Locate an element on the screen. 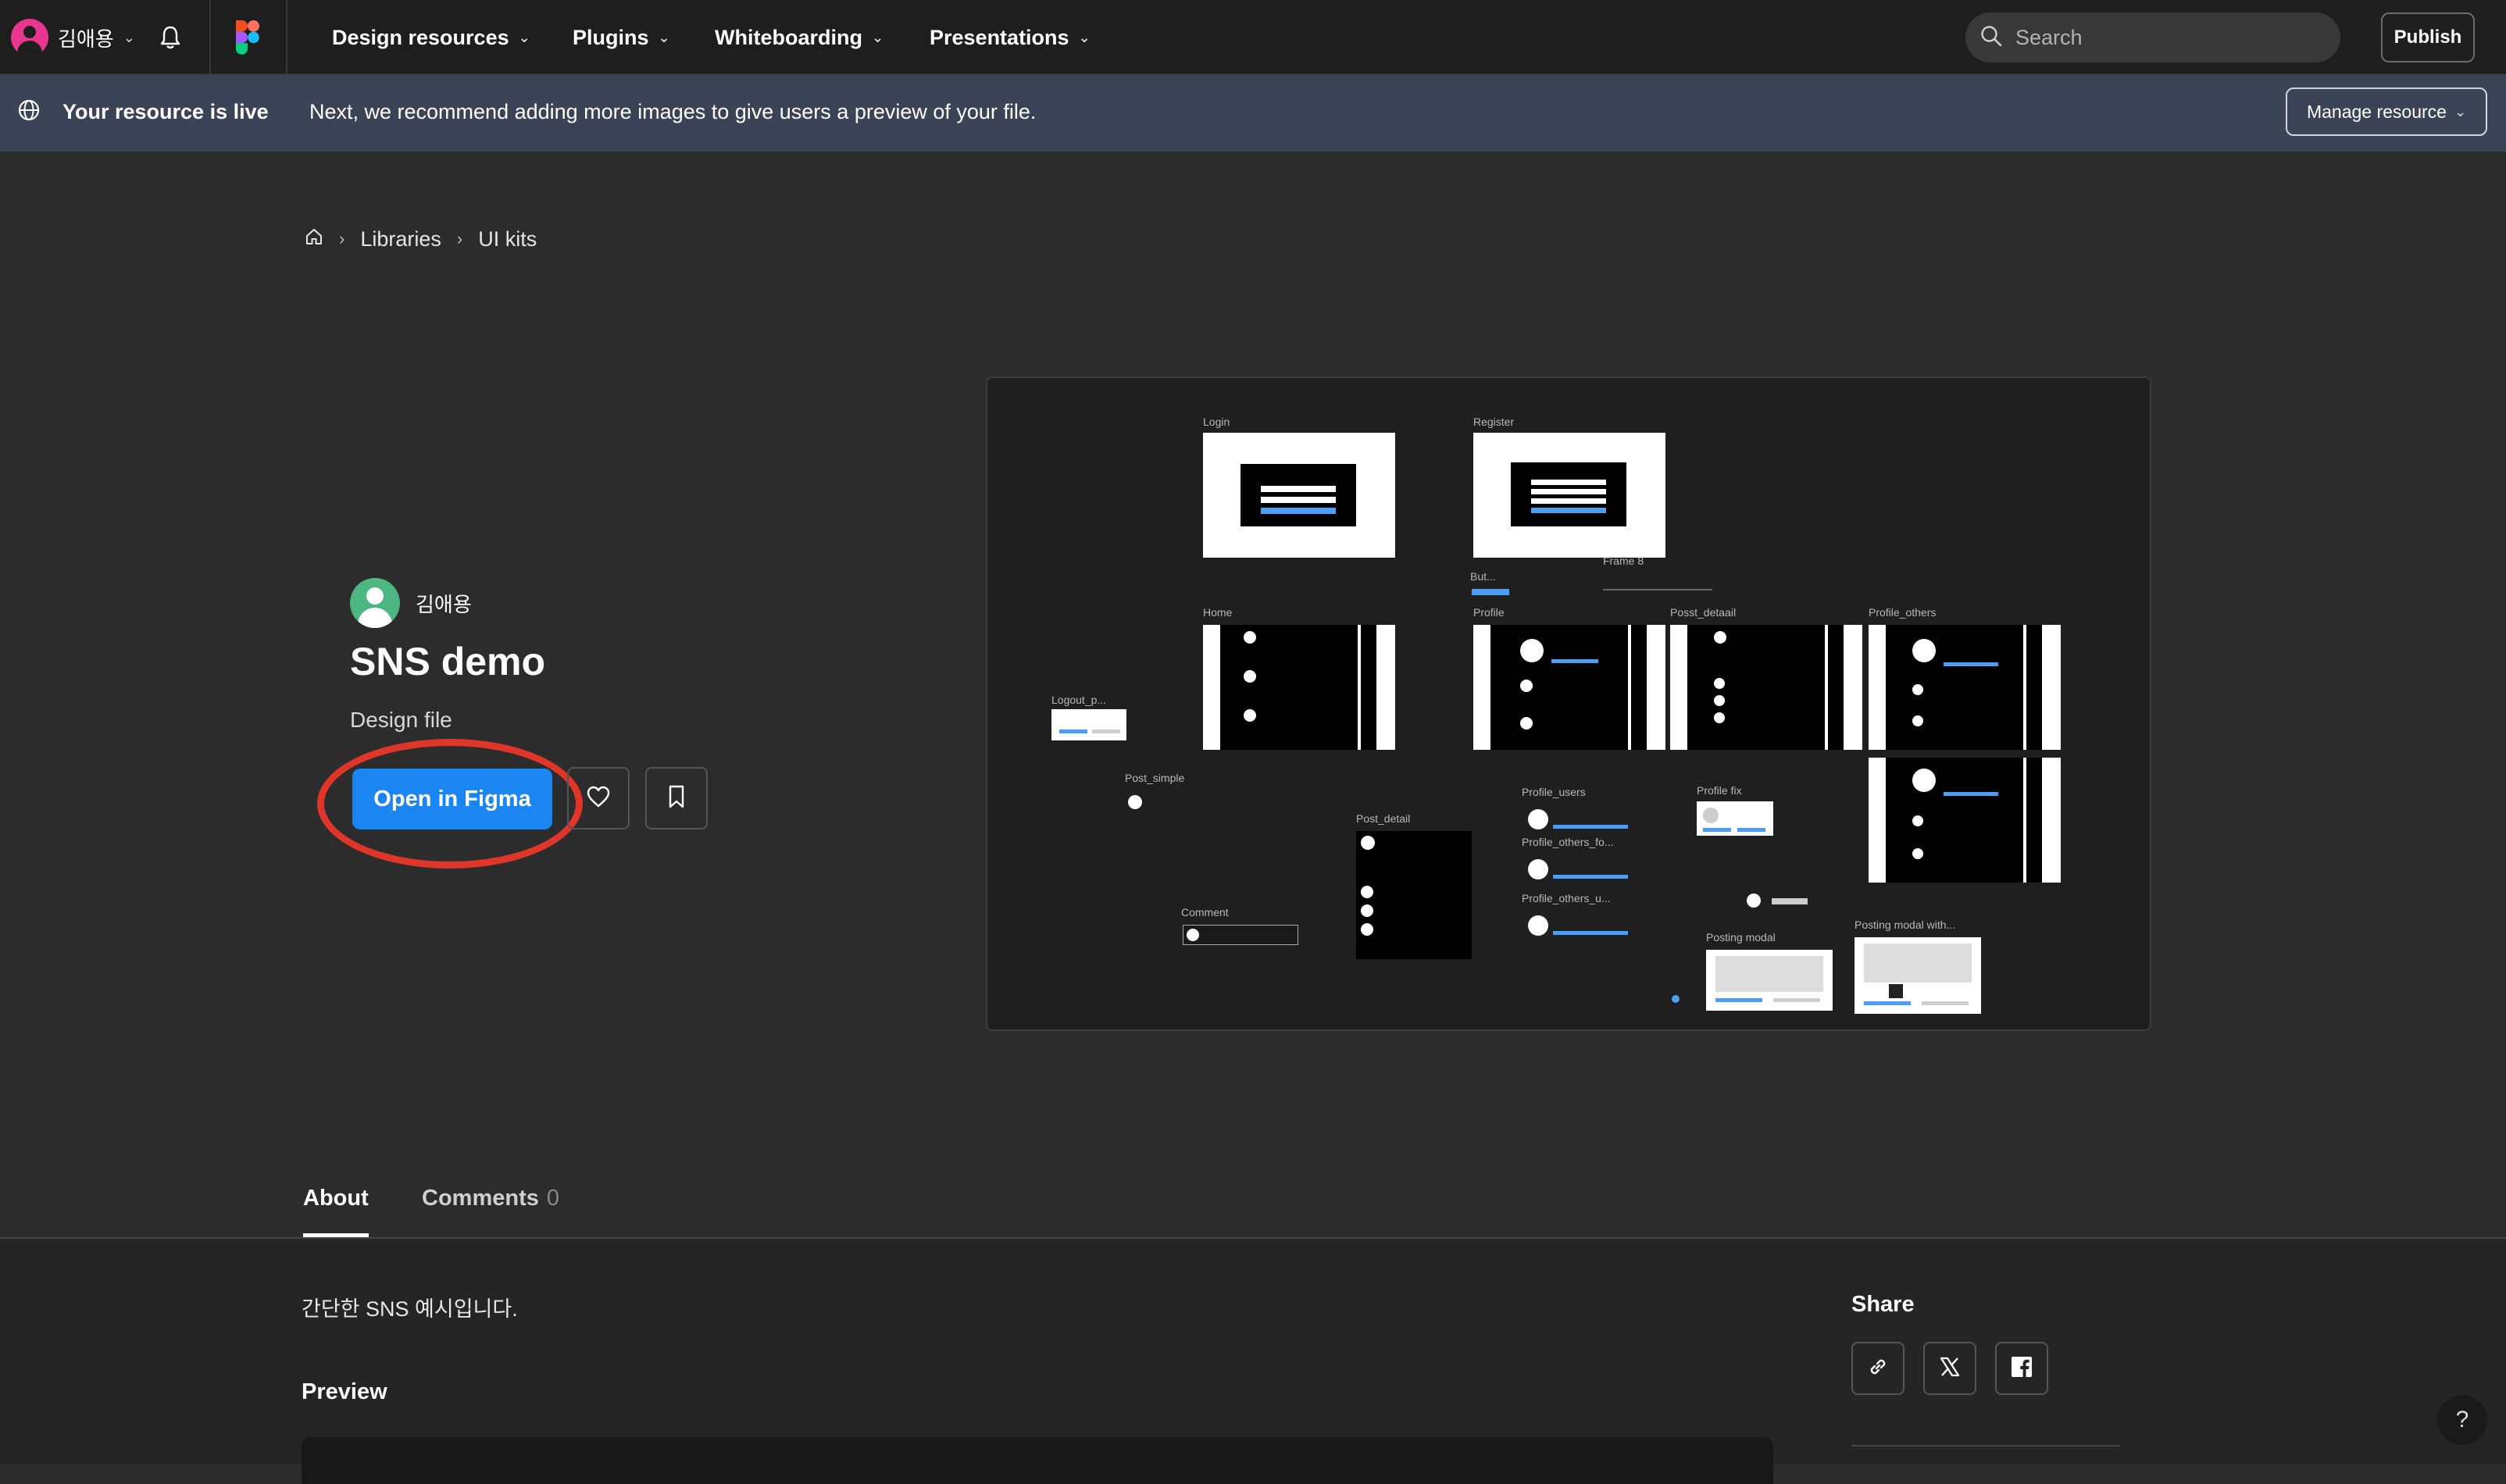  share-facebook-button is located at coordinates (2021, 1368).